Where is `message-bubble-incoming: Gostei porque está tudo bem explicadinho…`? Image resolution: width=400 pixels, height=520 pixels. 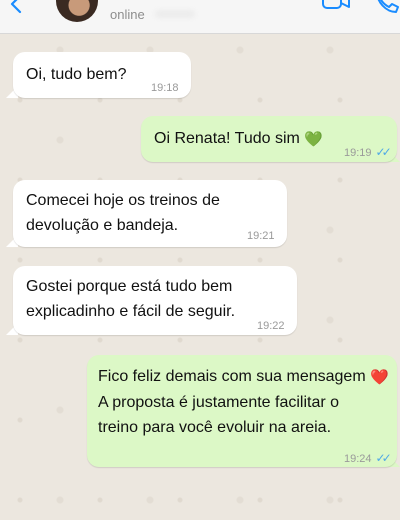
message-bubble-incoming: Gostei porque está tudo bem explicadinho… is located at coordinates (155, 300).